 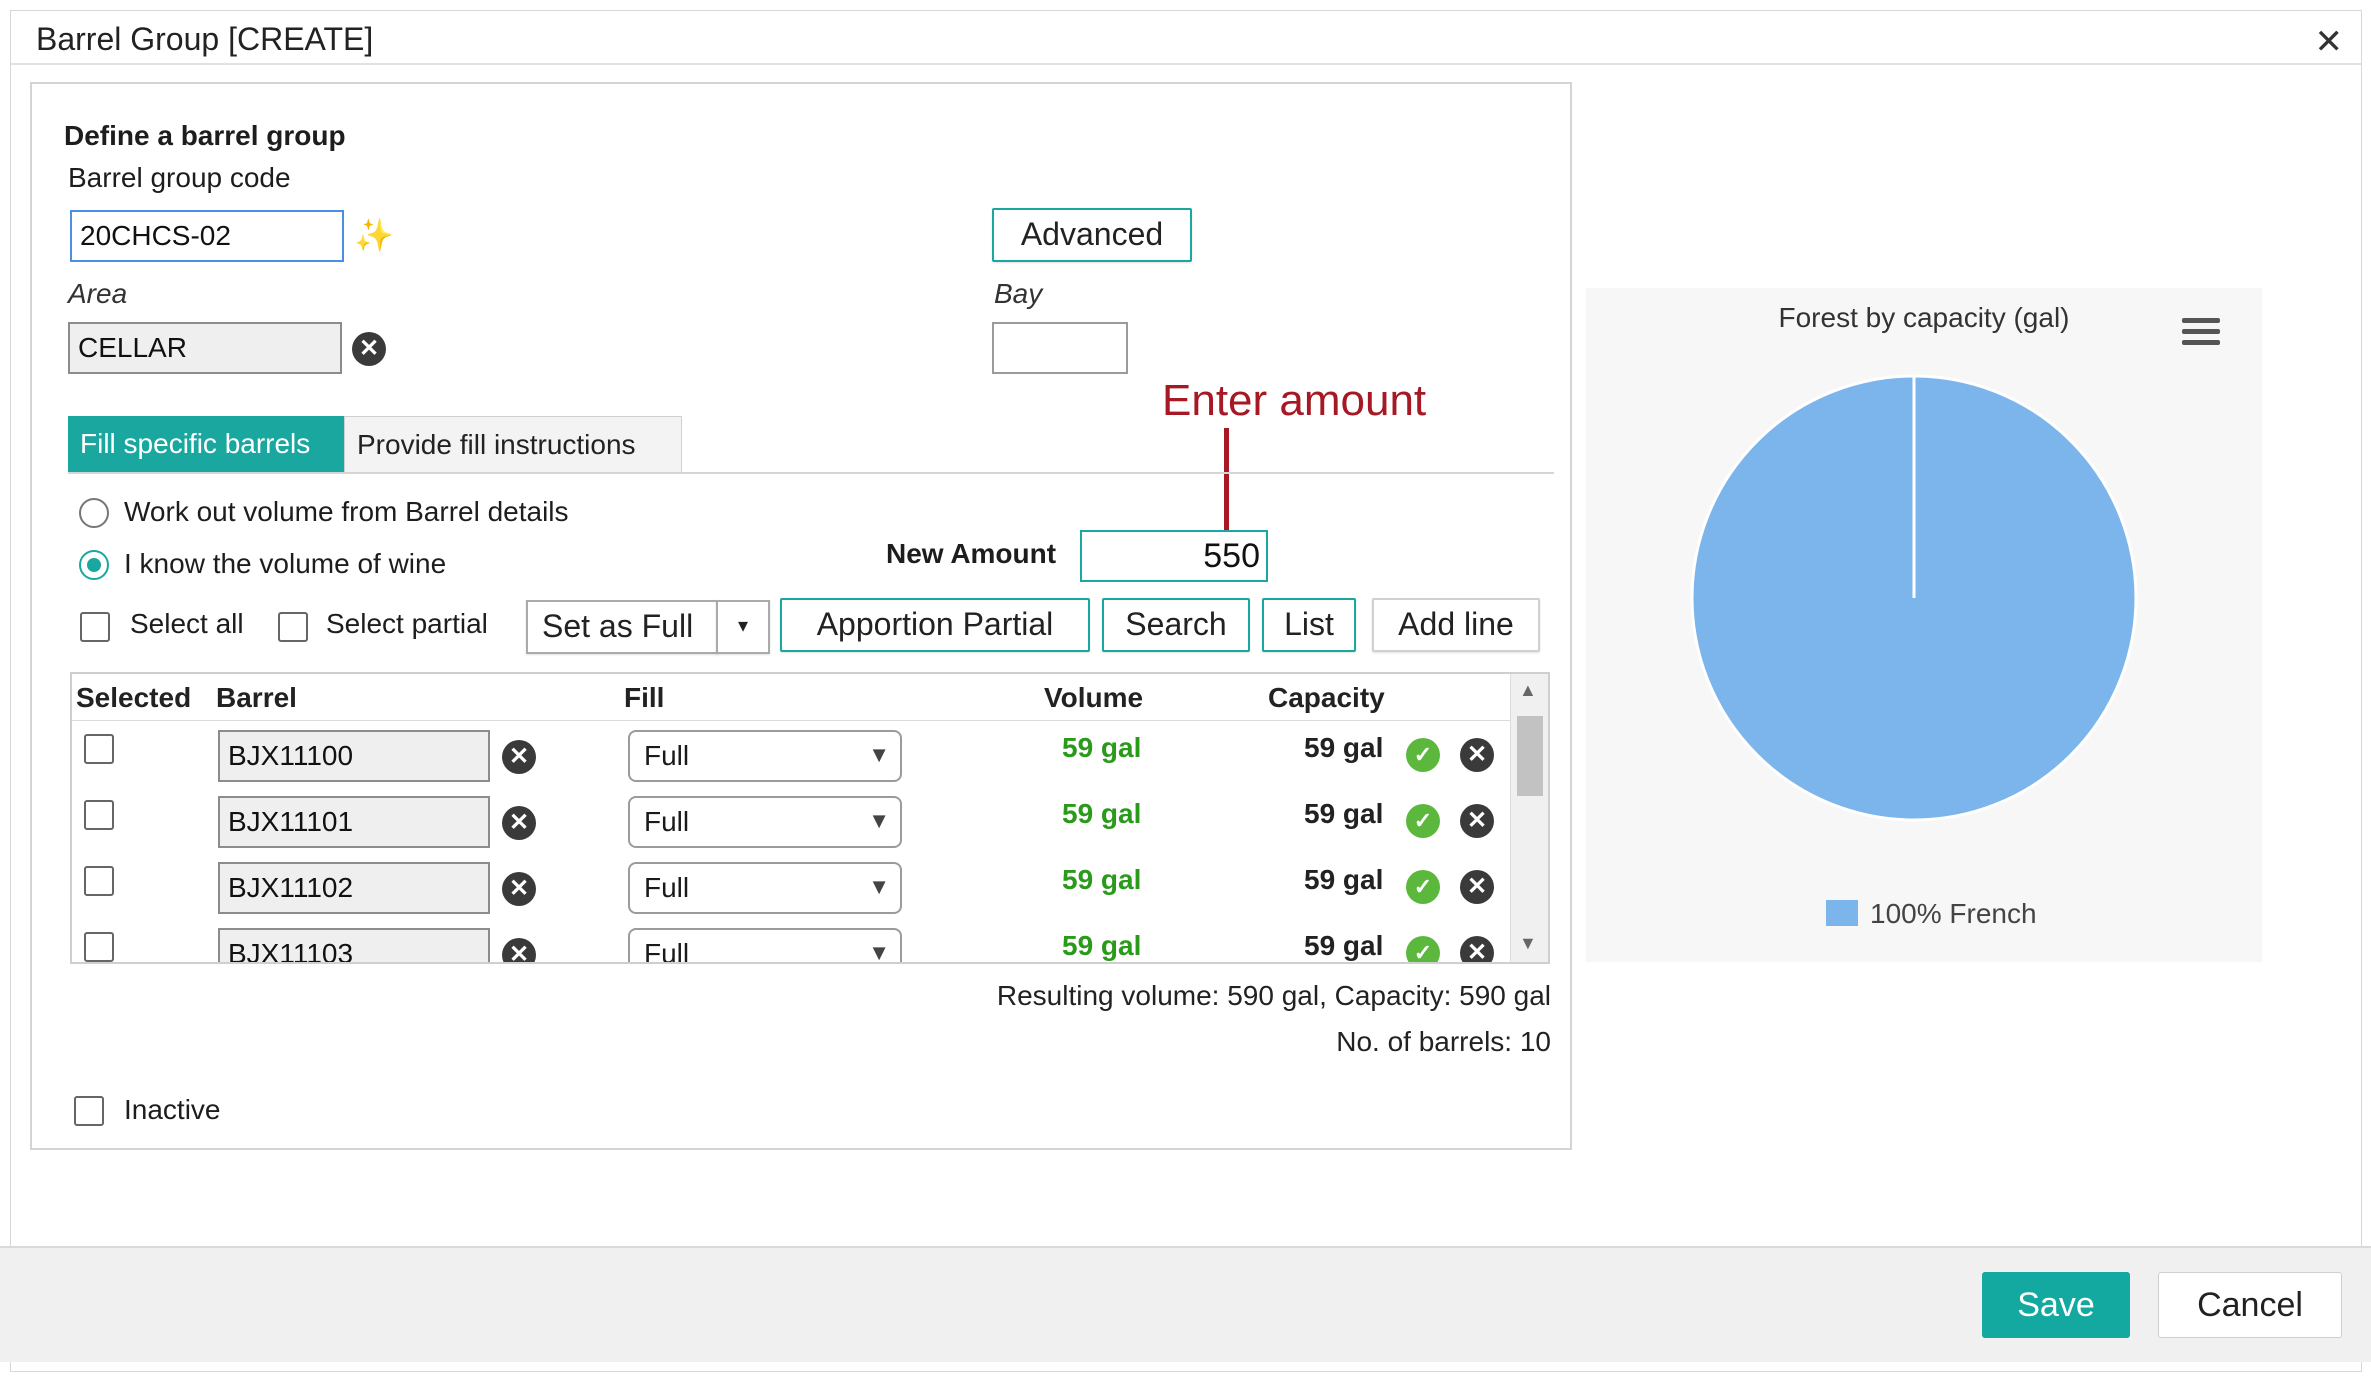 I want to click on select-all-label: Select all, so click(x=187, y=623).